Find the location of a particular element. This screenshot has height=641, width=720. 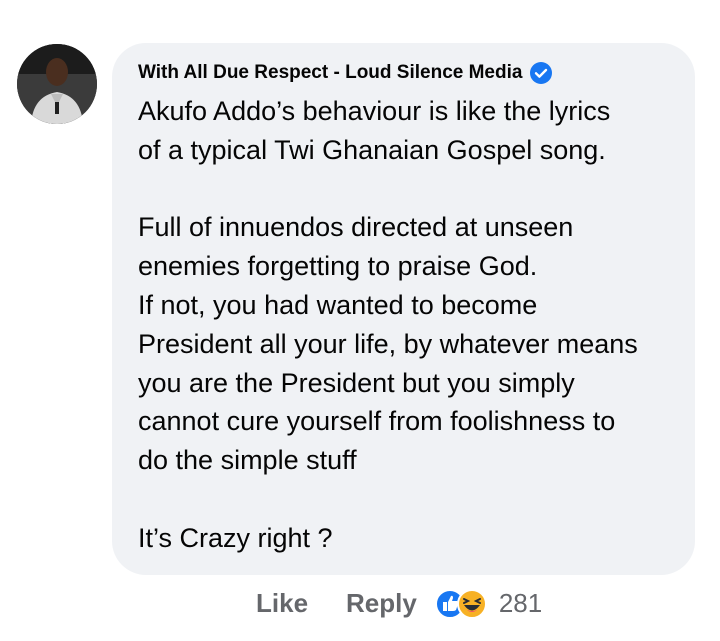

comment-line: If not, you had wanted to become is located at coordinates (338, 304).